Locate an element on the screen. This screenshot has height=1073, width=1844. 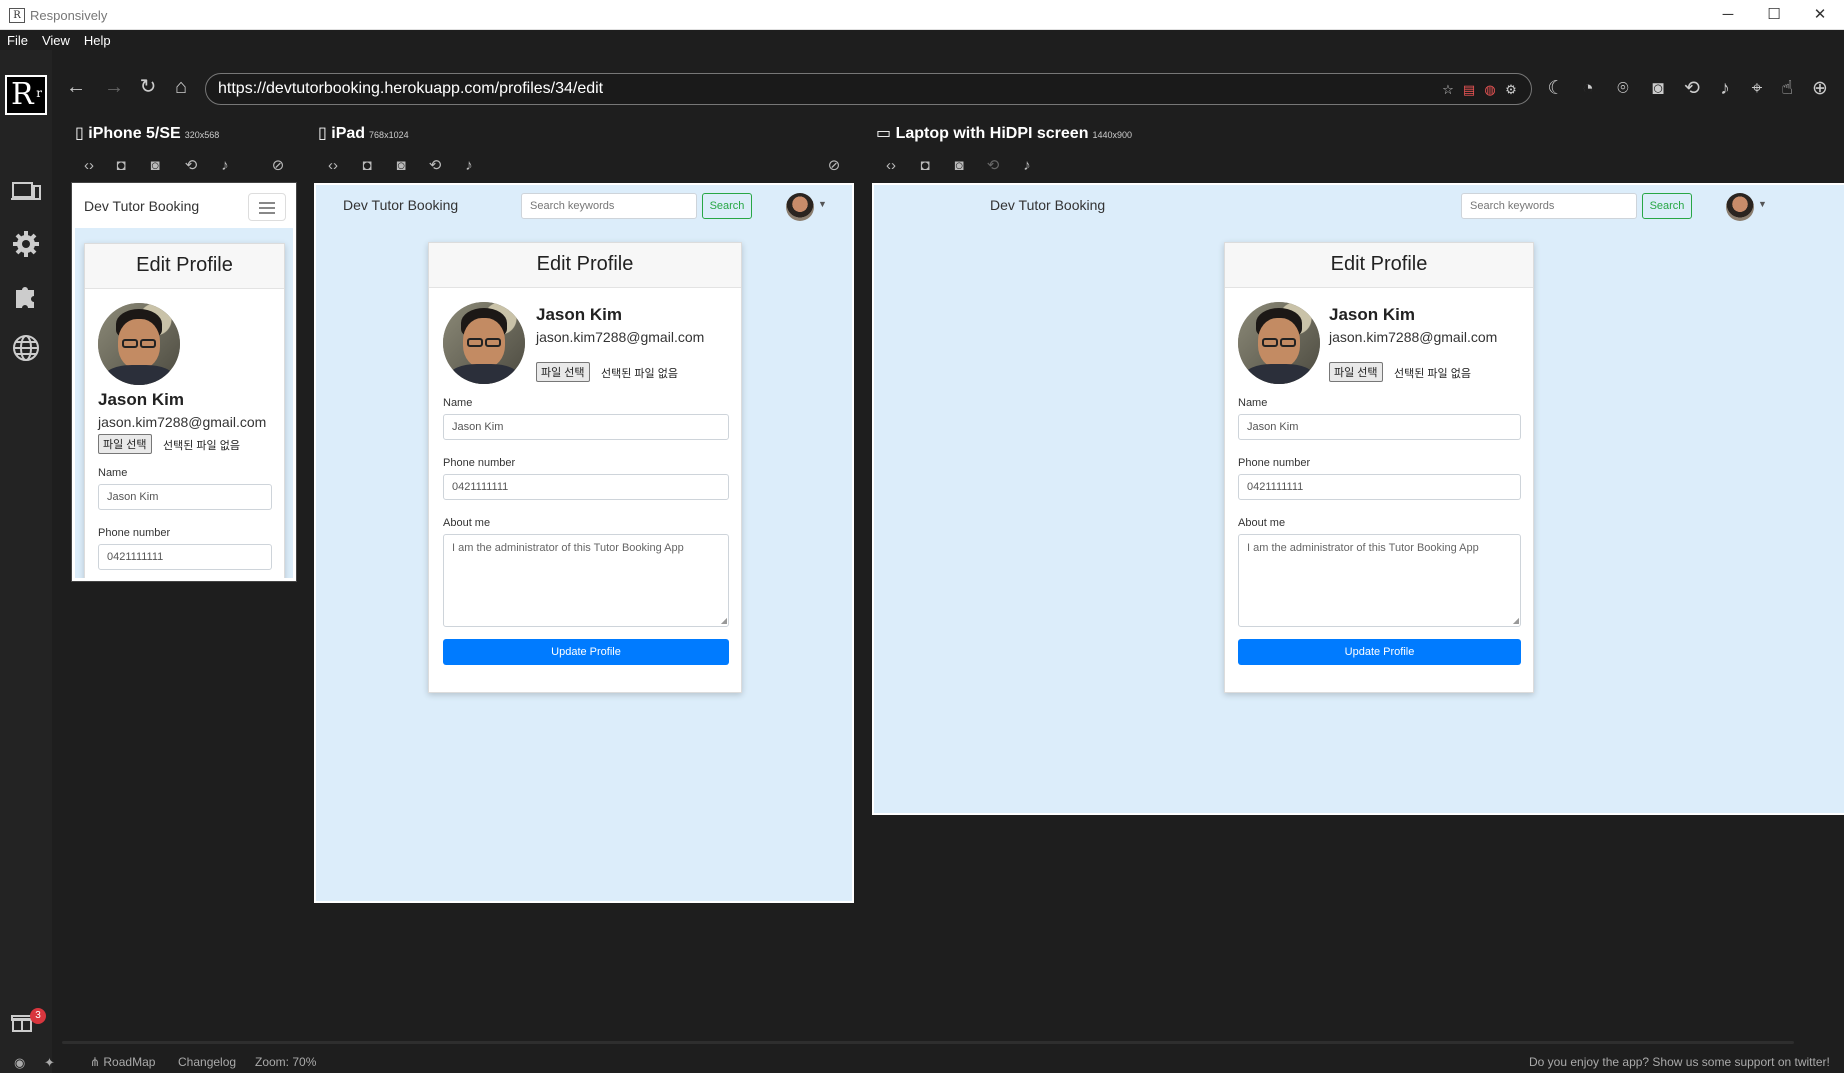
menu-bar: File View Help is located at coordinates (922, 40).